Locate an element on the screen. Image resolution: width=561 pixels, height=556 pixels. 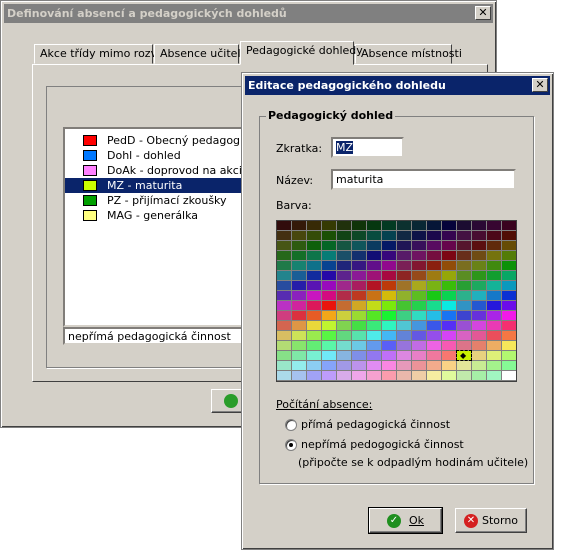
dialog-close-button: ✕ is located at coordinates (540, 85).